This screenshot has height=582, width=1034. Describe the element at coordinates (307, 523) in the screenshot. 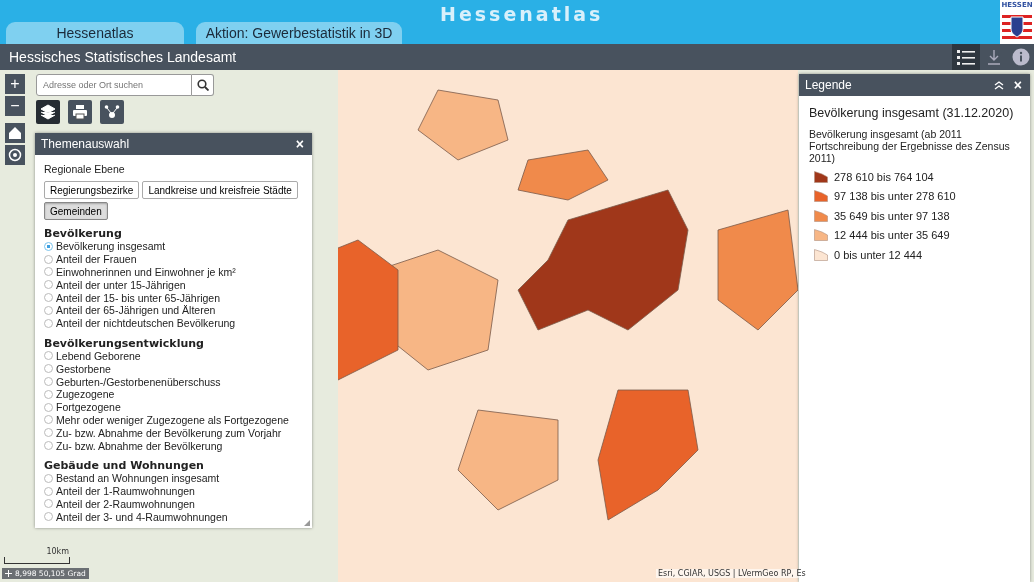

I see `resize-handle-icon` at that location.